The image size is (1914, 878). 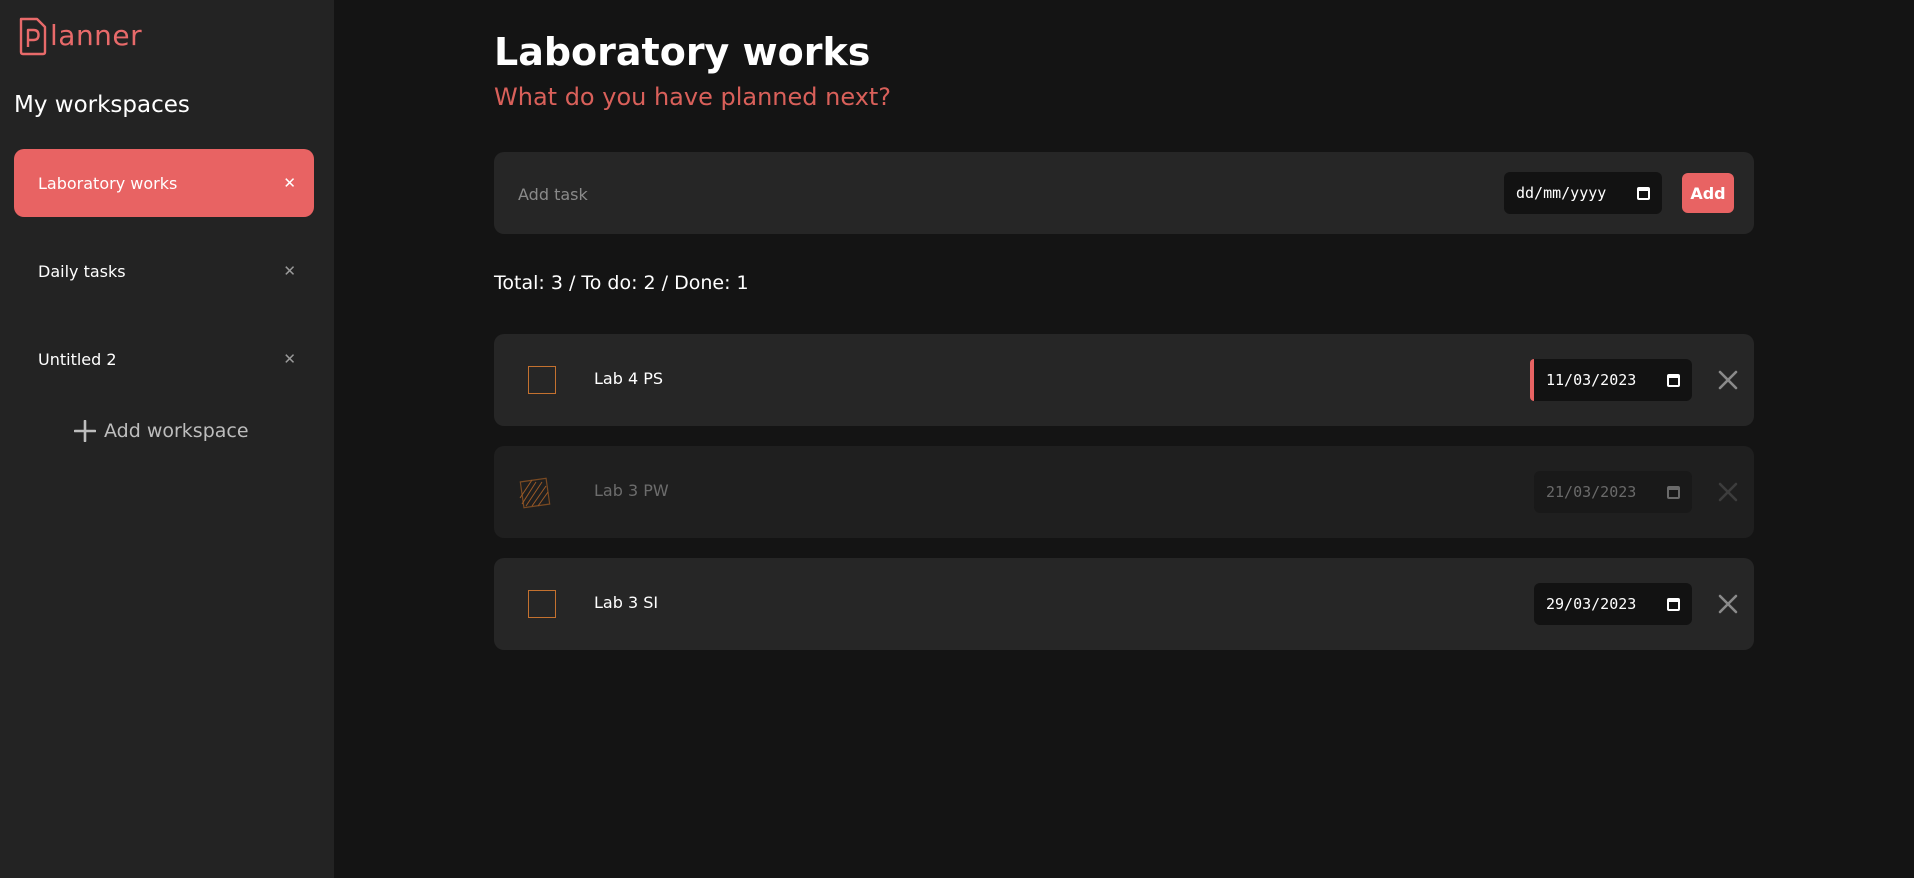 I want to click on app-logo: lanner, so click(x=80, y=36).